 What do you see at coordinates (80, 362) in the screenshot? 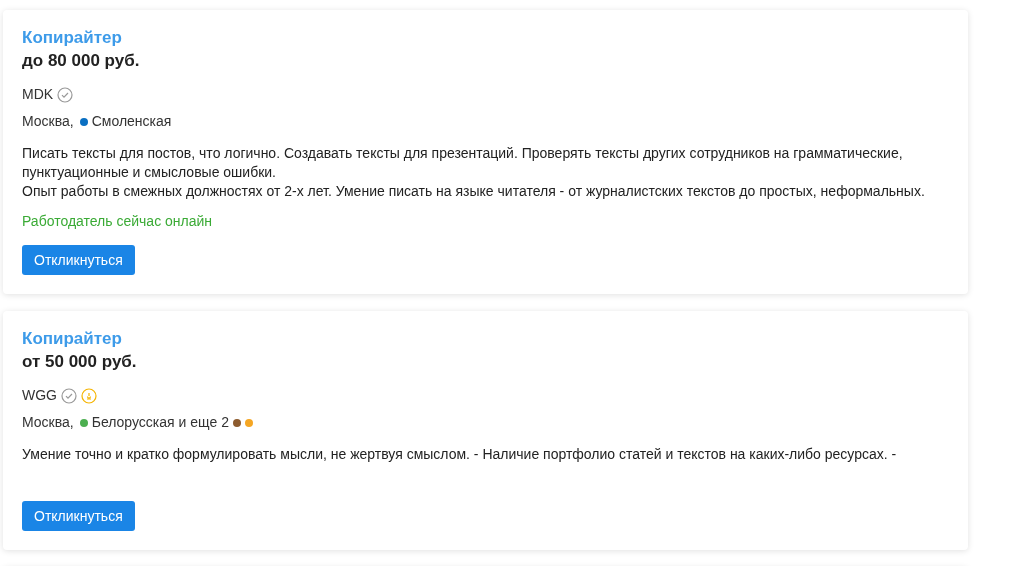
I see `salary: от 50 000 руб.` at bounding box center [80, 362].